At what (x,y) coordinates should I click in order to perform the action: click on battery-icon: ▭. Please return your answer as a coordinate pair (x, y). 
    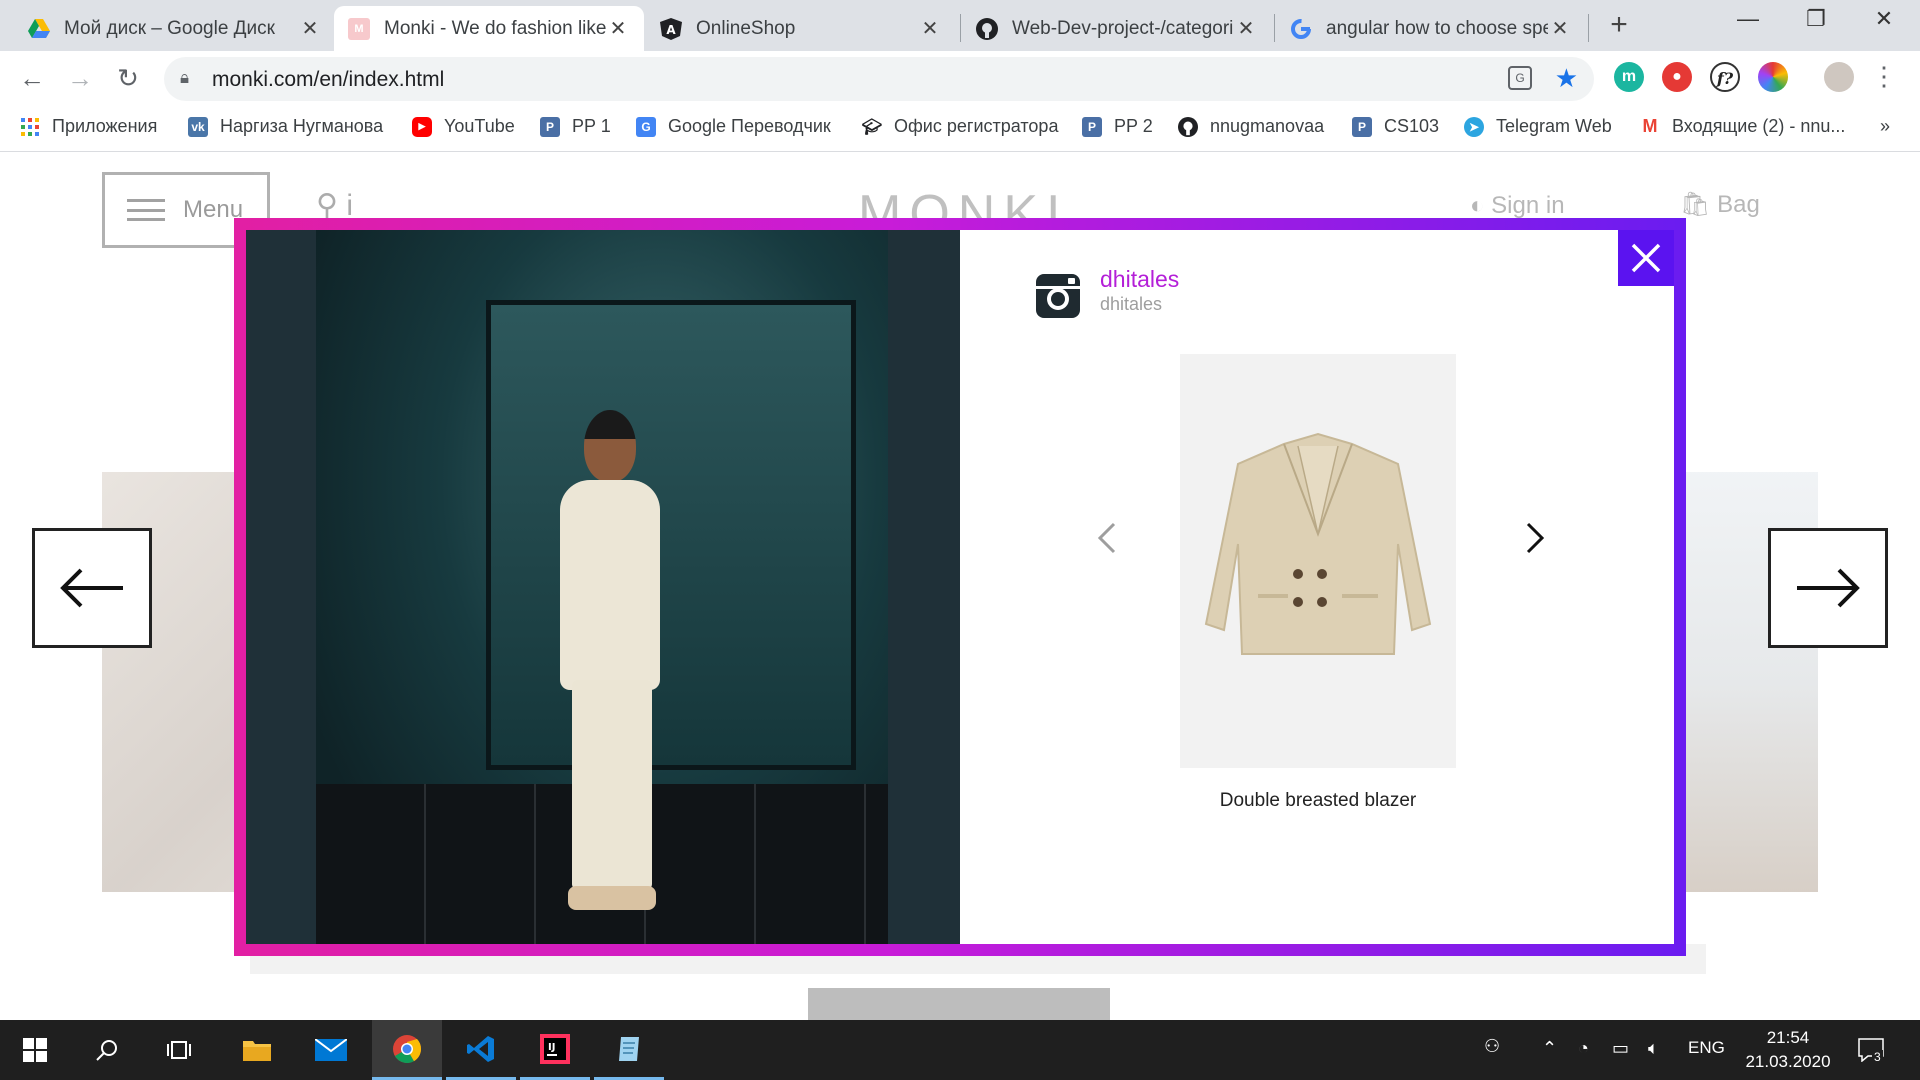
    Looking at the image, I should click on (1620, 1048).